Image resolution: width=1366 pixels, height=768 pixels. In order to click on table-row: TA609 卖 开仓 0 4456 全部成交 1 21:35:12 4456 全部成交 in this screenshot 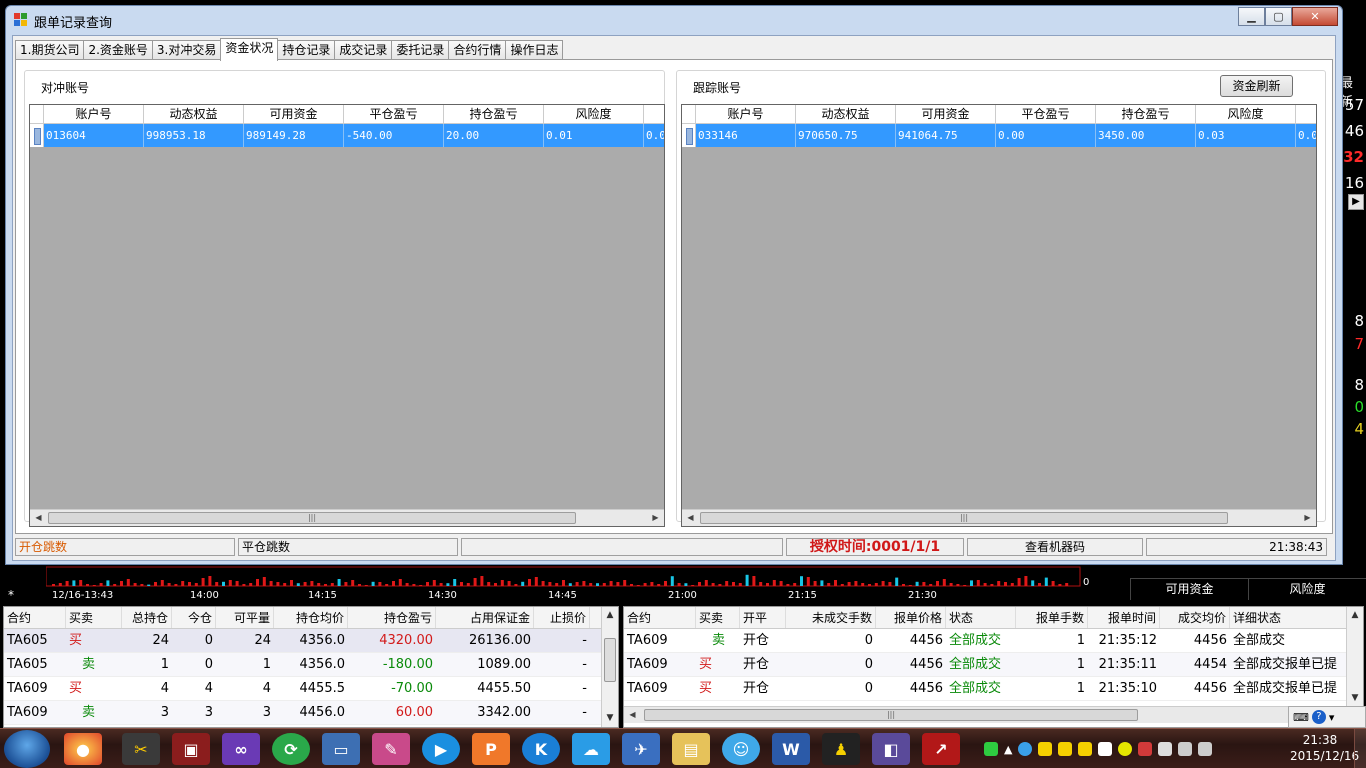, I will do `click(993, 641)`.